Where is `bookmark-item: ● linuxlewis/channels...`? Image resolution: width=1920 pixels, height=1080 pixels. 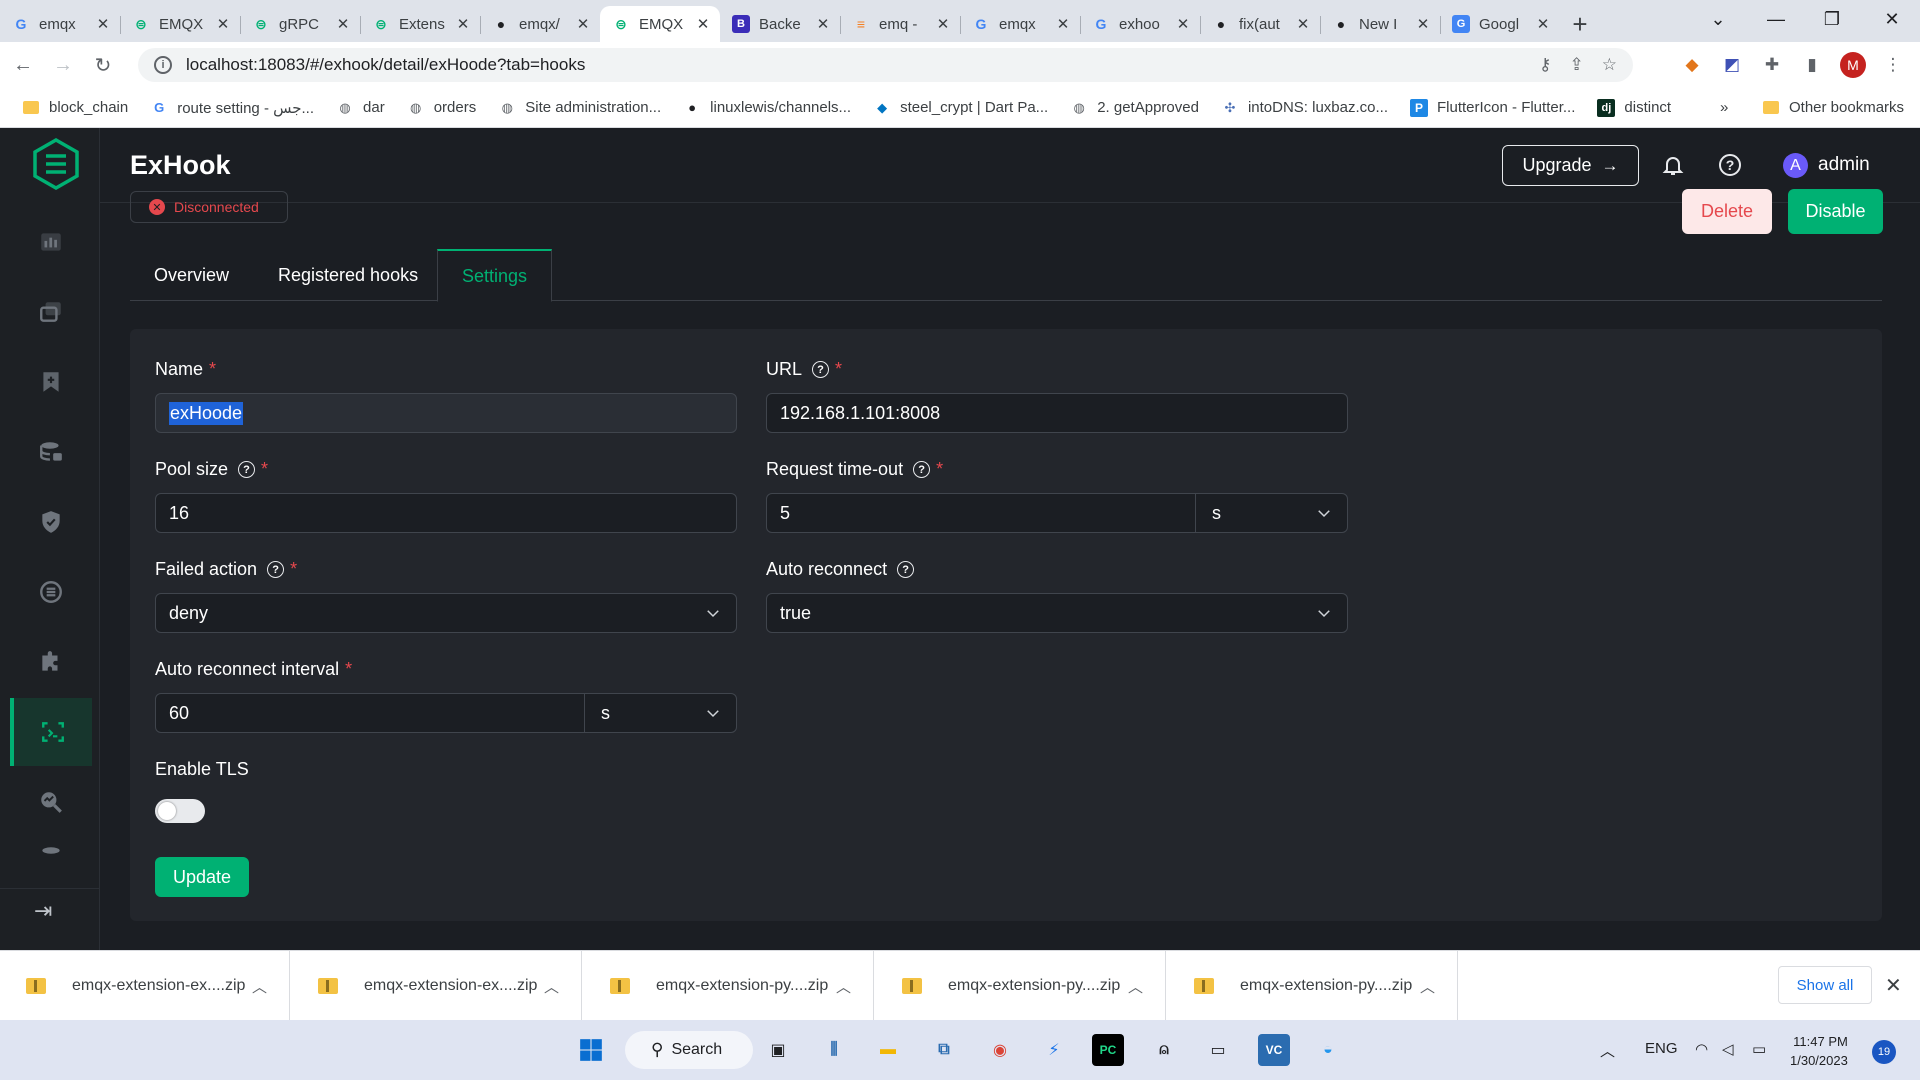 bookmark-item: ● linuxlewis/channels... is located at coordinates (767, 108).